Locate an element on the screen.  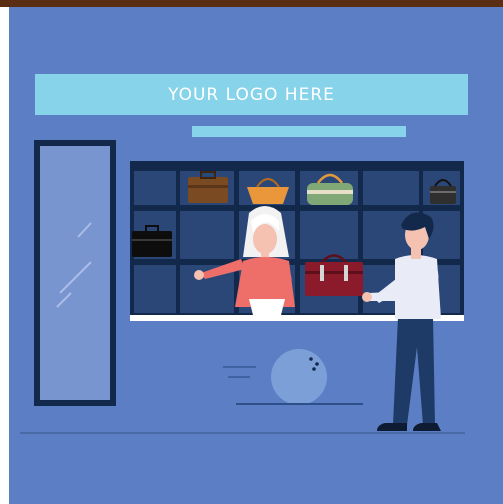
mirror-icon is located at coordinates (75, 273).